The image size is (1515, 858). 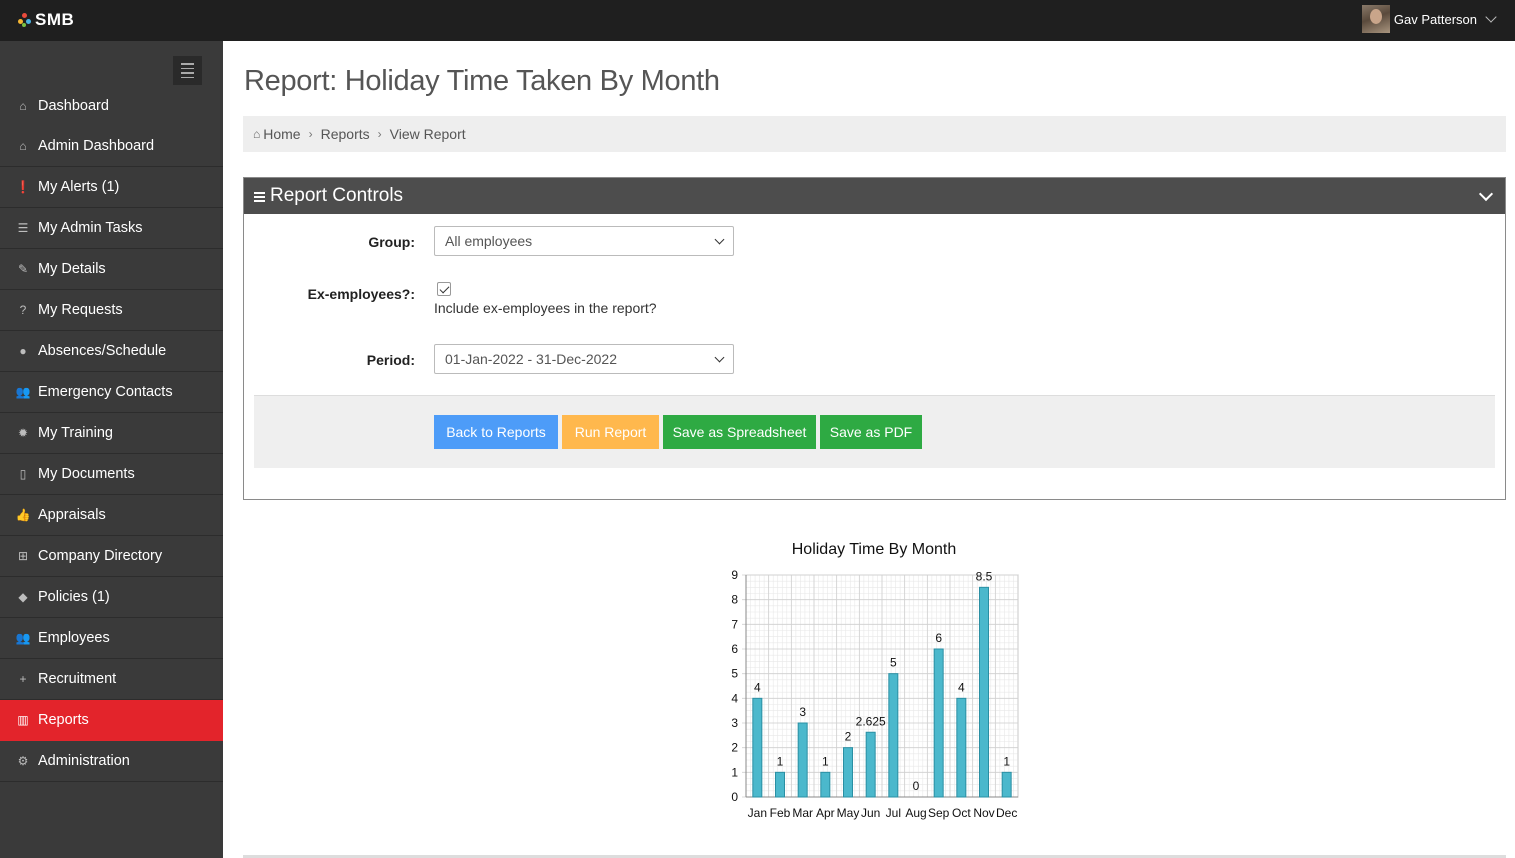 What do you see at coordinates (1006, 813) in the screenshot?
I see `x-tick-label: Dec` at bounding box center [1006, 813].